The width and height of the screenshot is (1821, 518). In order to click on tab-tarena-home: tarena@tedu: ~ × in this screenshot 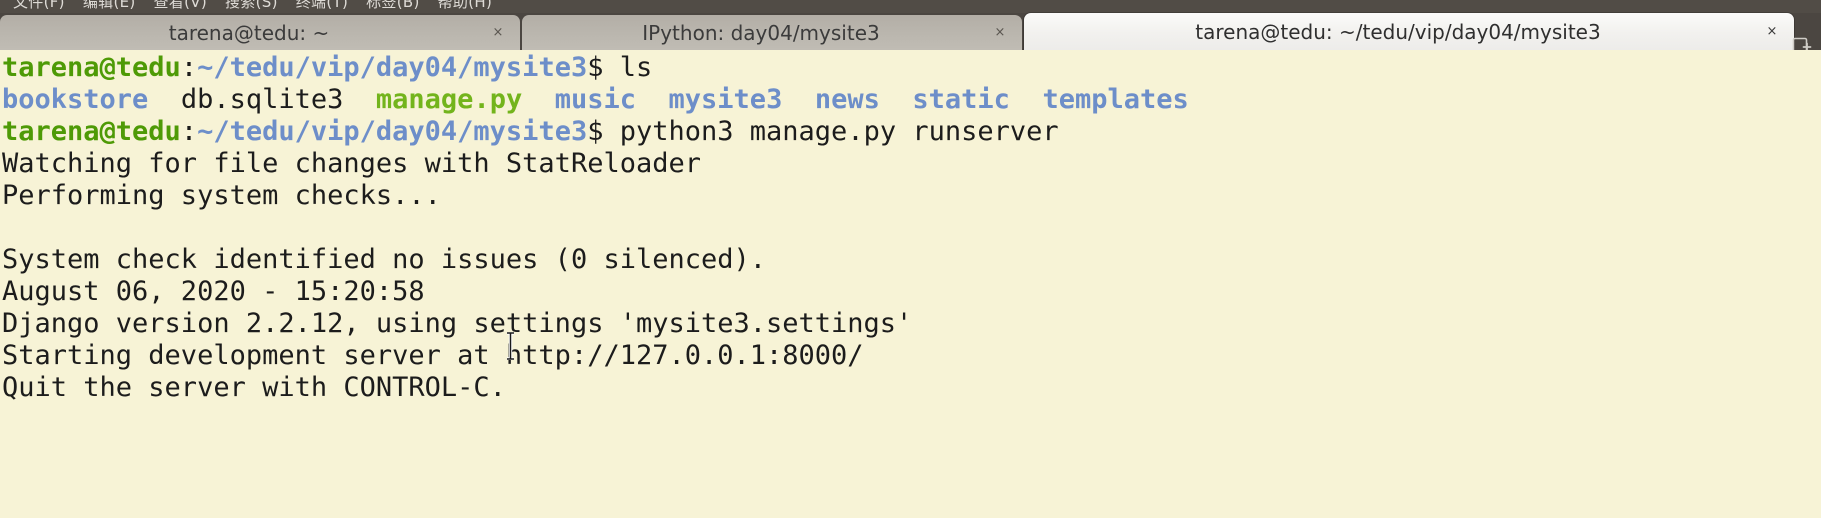, I will do `click(260, 32)`.